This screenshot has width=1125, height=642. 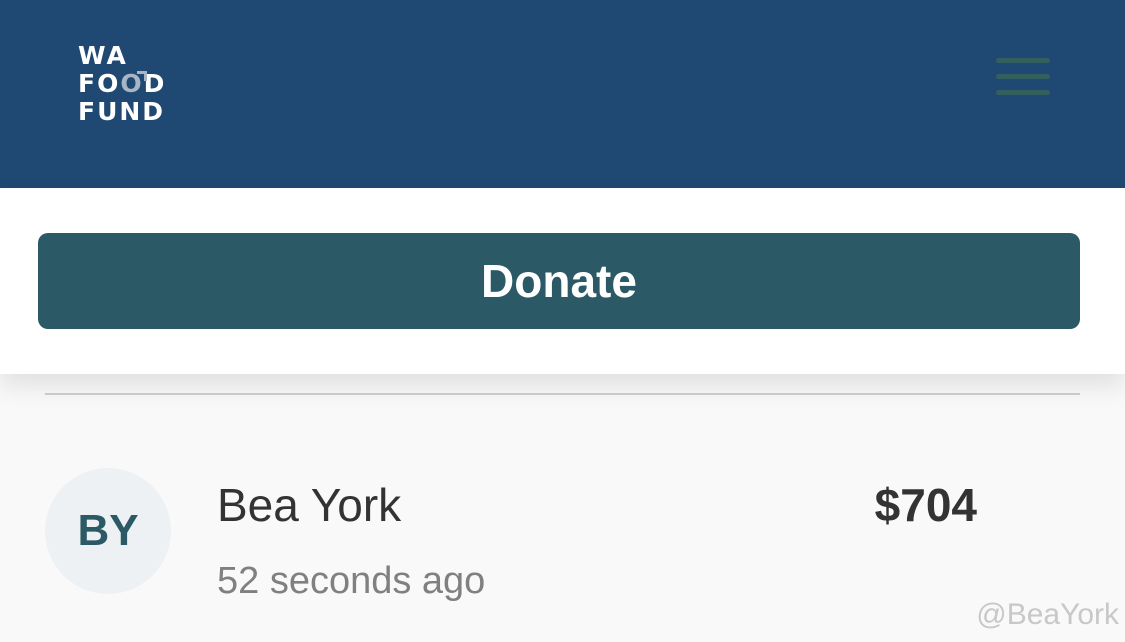 I want to click on hamburger-icon-bar-middle, so click(x=1023, y=76).